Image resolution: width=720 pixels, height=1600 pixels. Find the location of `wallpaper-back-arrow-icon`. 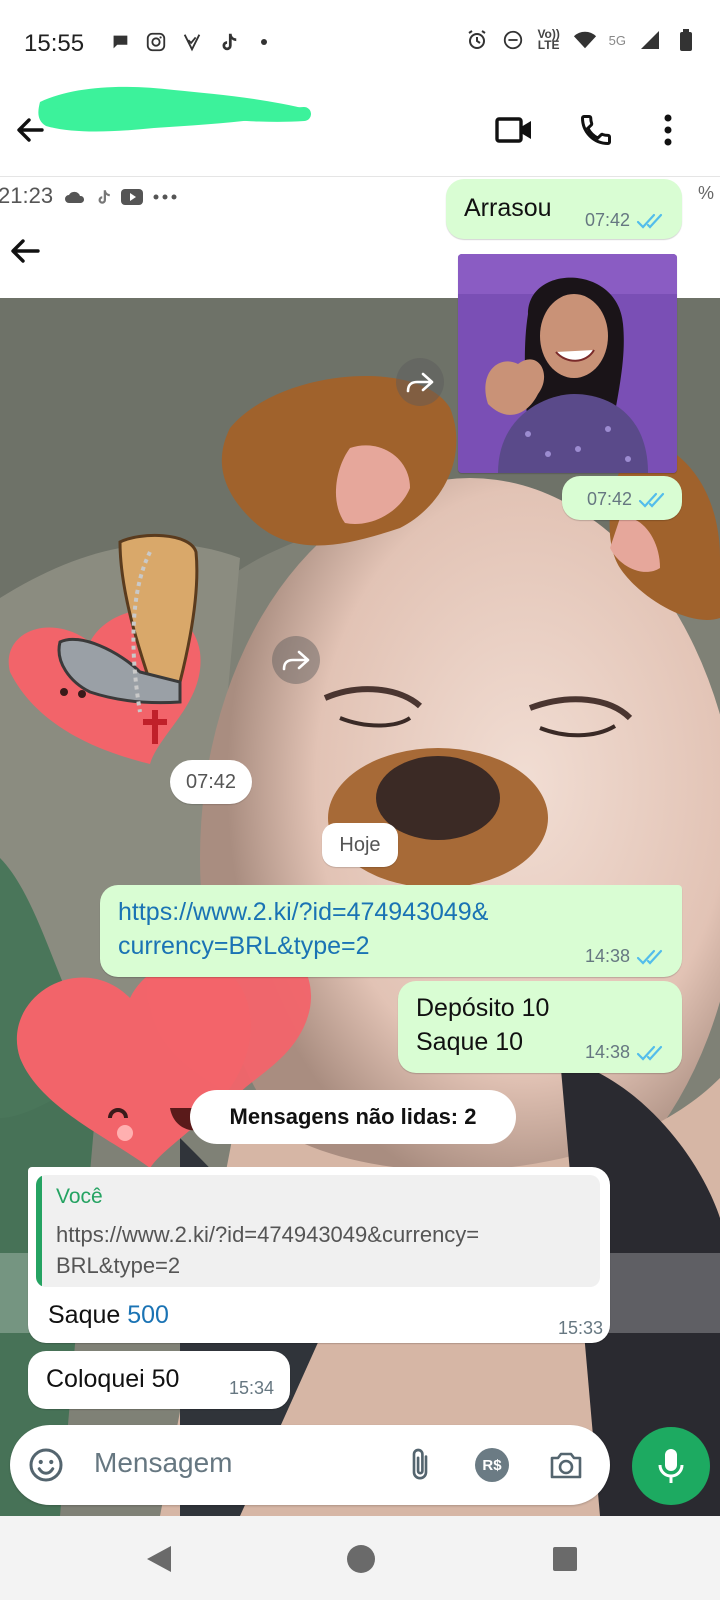

wallpaper-back-arrow-icon is located at coordinates (25, 251).